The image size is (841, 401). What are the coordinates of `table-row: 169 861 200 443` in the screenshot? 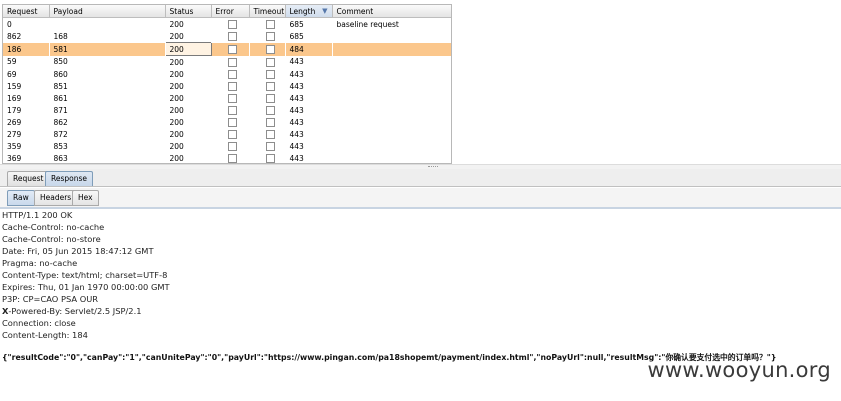 It's located at (227, 98).